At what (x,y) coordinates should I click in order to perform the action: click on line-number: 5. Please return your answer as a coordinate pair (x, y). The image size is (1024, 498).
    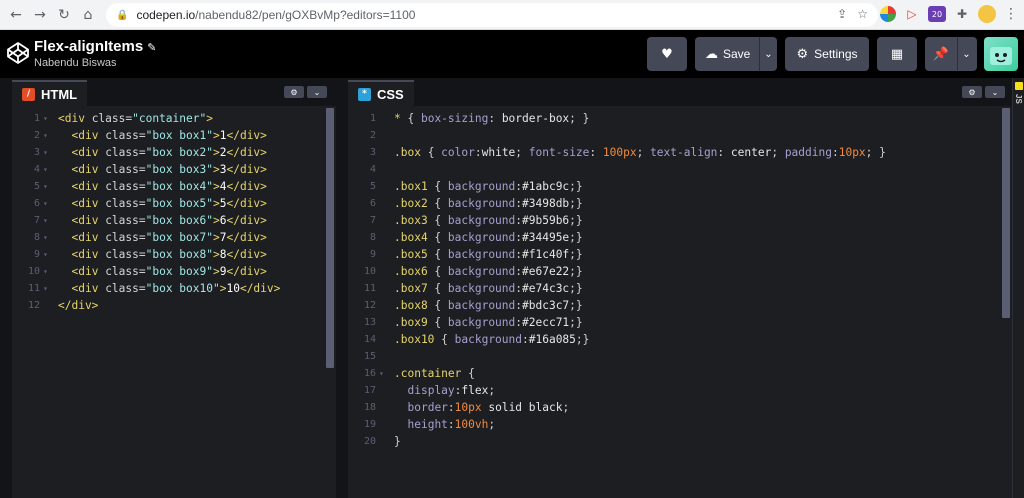
    Looking at the image, I should click on (372, 186).